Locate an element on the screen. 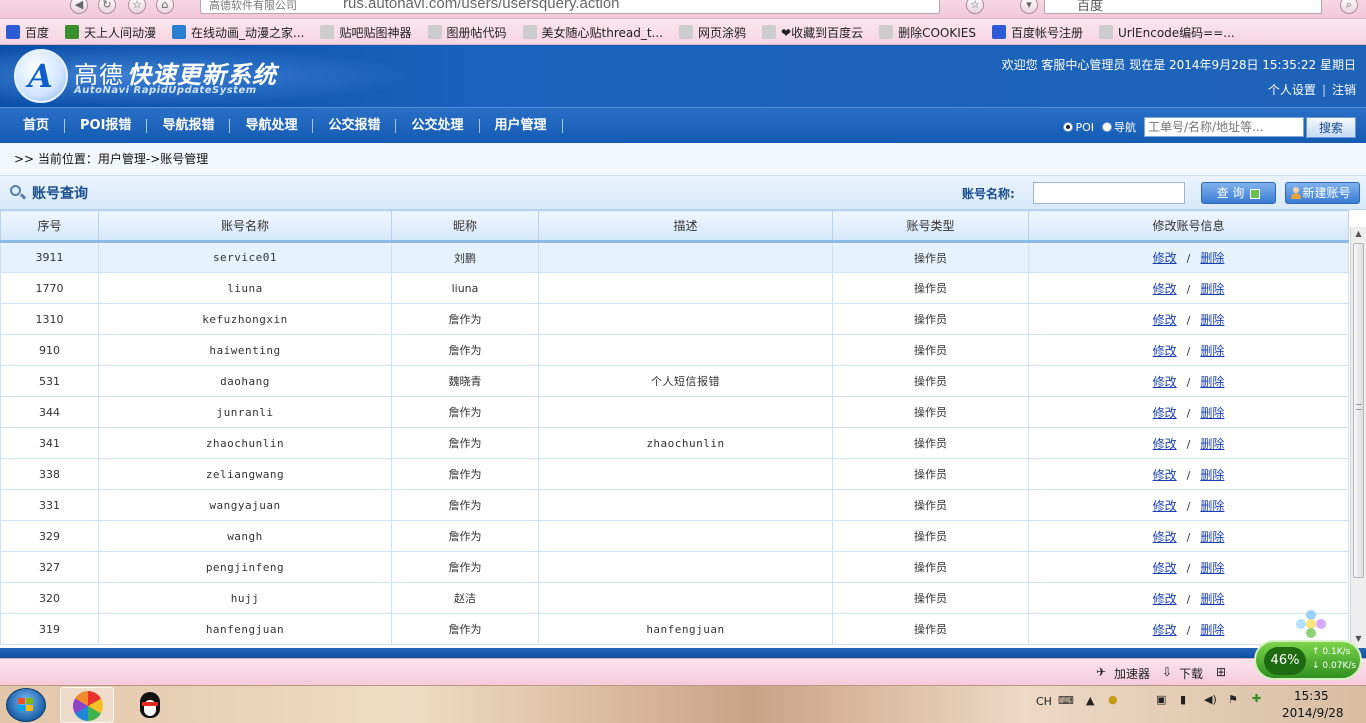 Image resolution: width=1366 pixels, height=723 pixels. security-plus-icon: ✚ is located at coordinates (1256, 698).